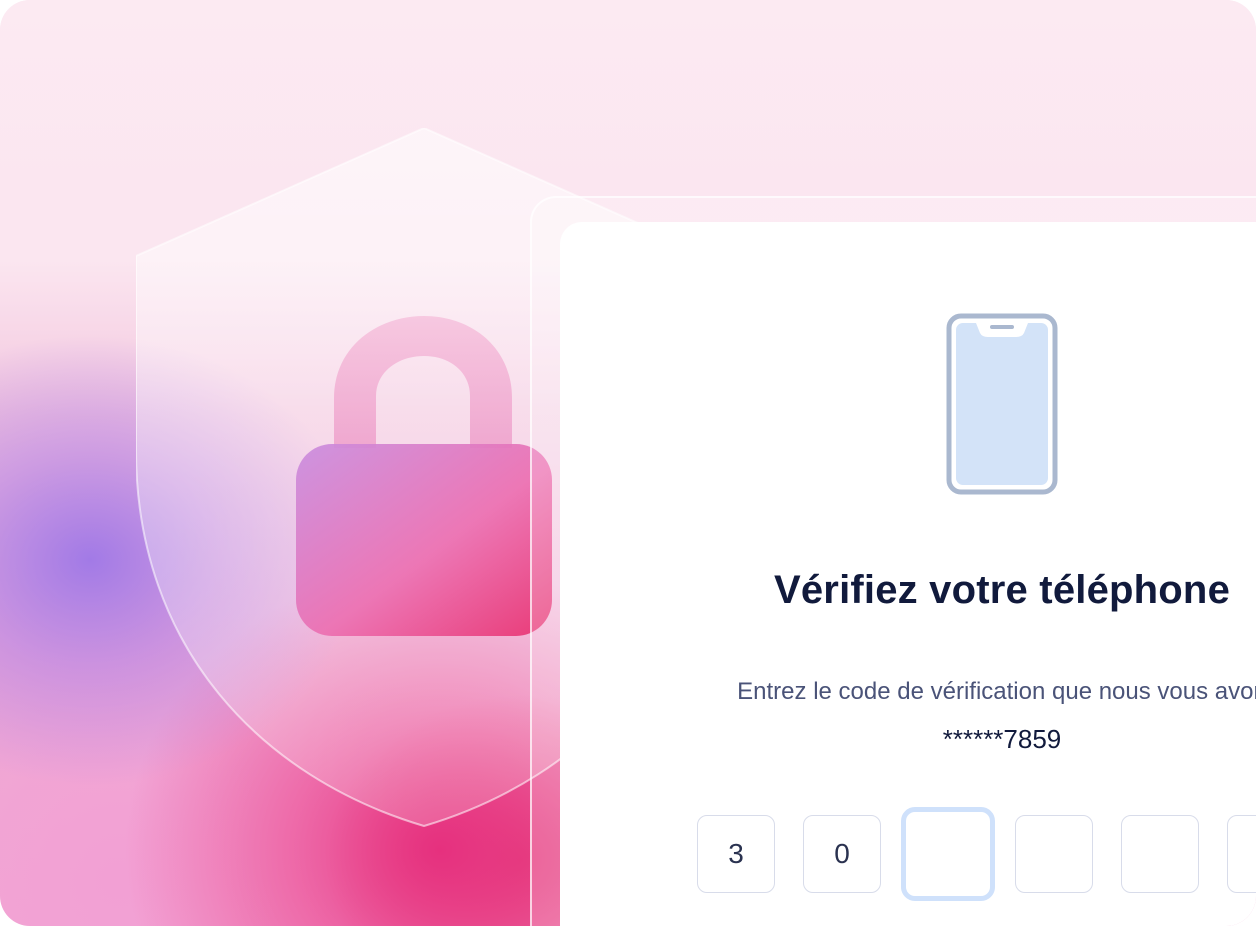 Image resolution: width=1256 pixels, height=926 pixels. What do you see at coordinates (1002, 590) in the screenshot?
I see `page-title: Vérifiez votre téléphone` at bounding box center [1002, 590].